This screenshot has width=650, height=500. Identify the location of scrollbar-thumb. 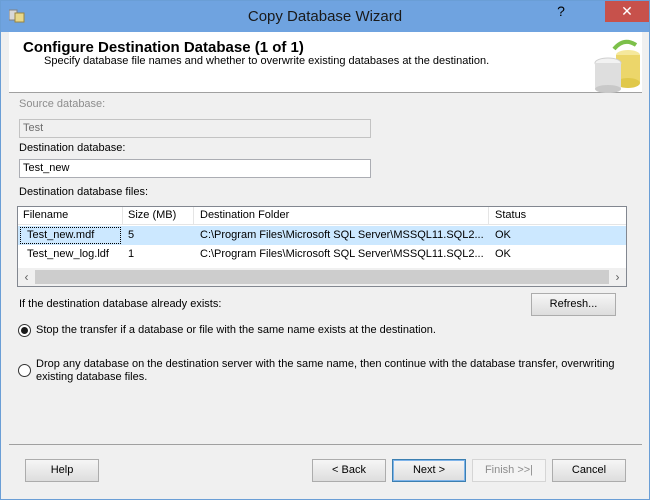
(322, 277).